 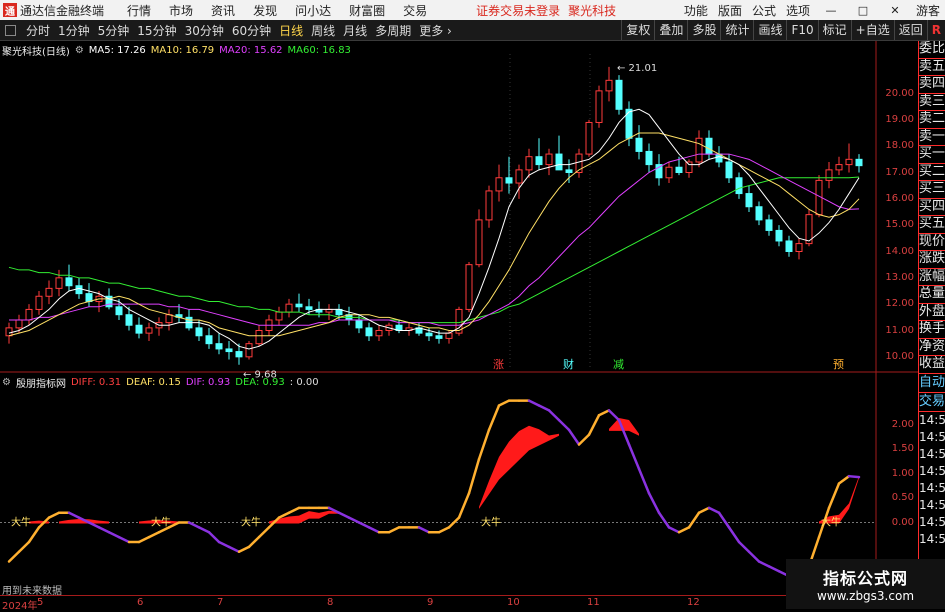 I want to click on ind-gear-icon: ⚙, so click(x=6, y=382).